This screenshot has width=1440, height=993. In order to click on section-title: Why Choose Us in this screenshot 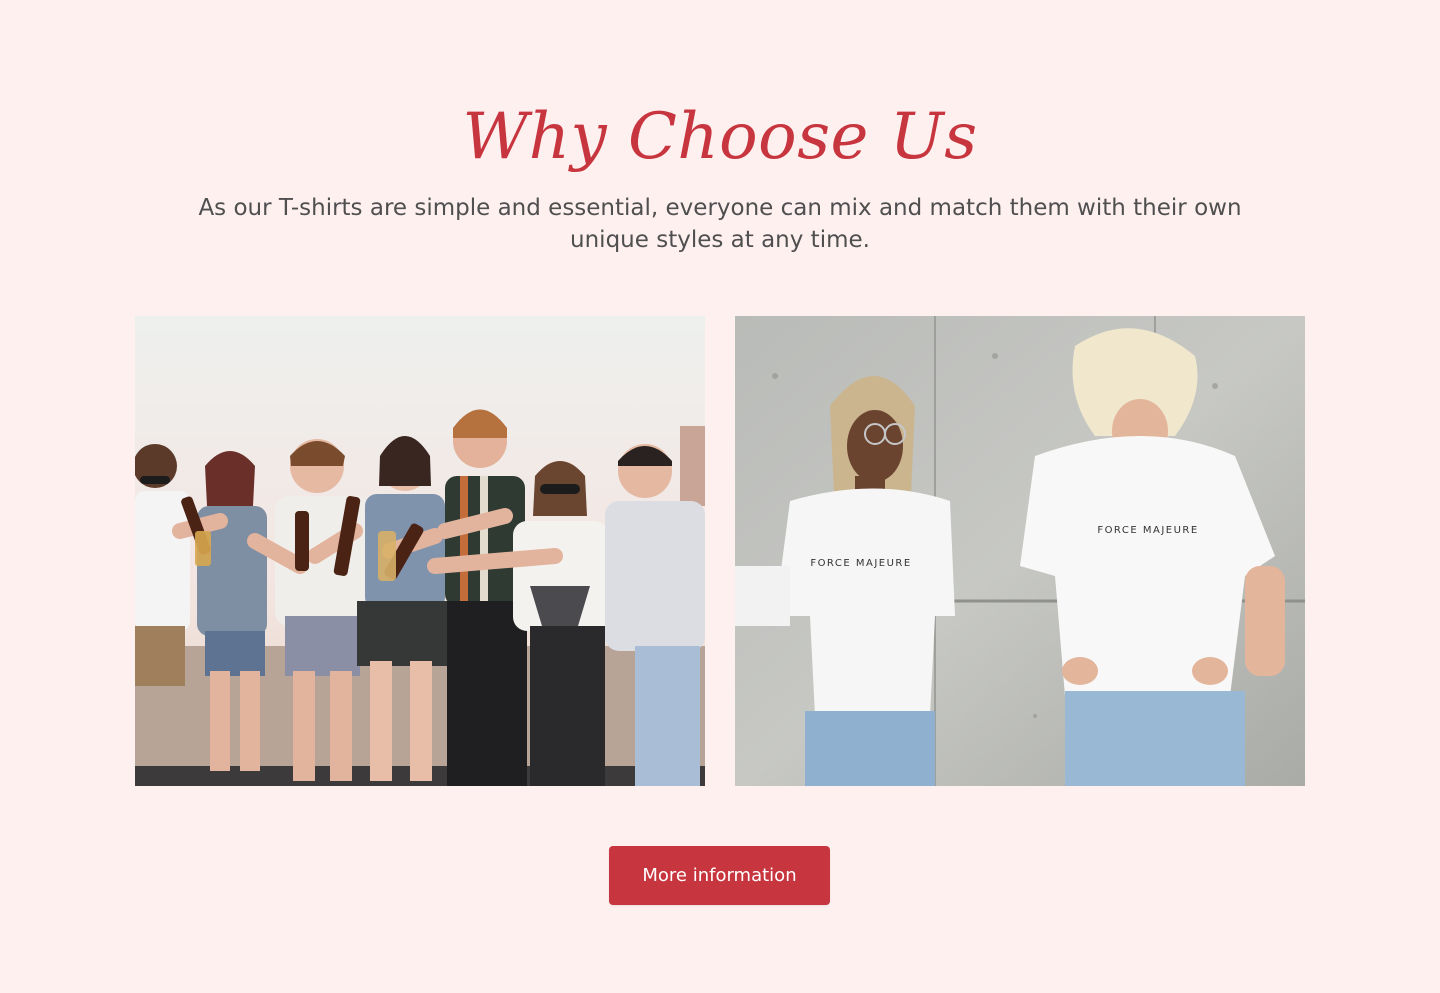, I will do `click(720, 137)`.